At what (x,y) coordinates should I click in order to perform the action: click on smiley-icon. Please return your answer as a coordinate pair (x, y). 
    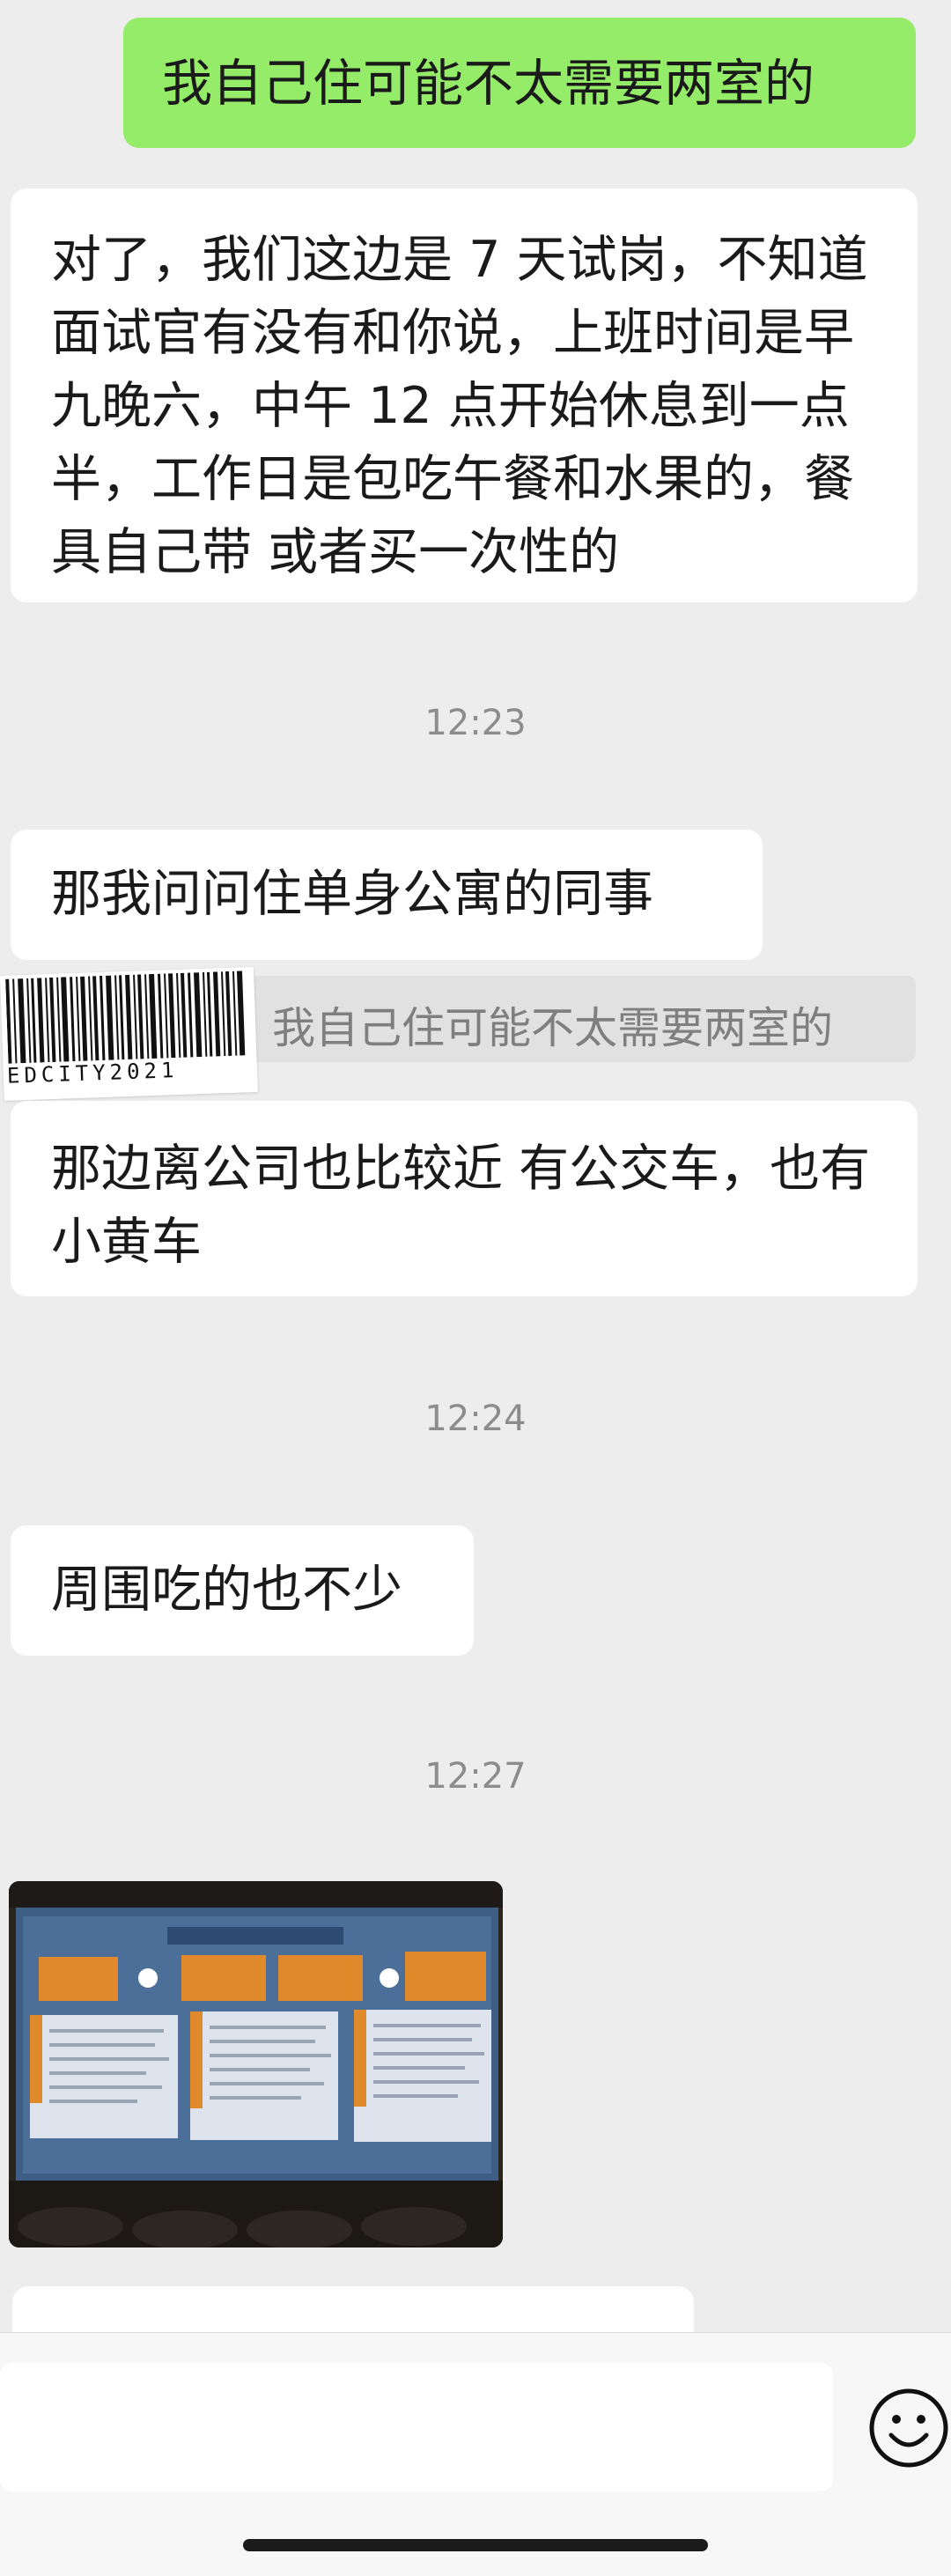
    Looking at the image, I should click on (908, 2428).